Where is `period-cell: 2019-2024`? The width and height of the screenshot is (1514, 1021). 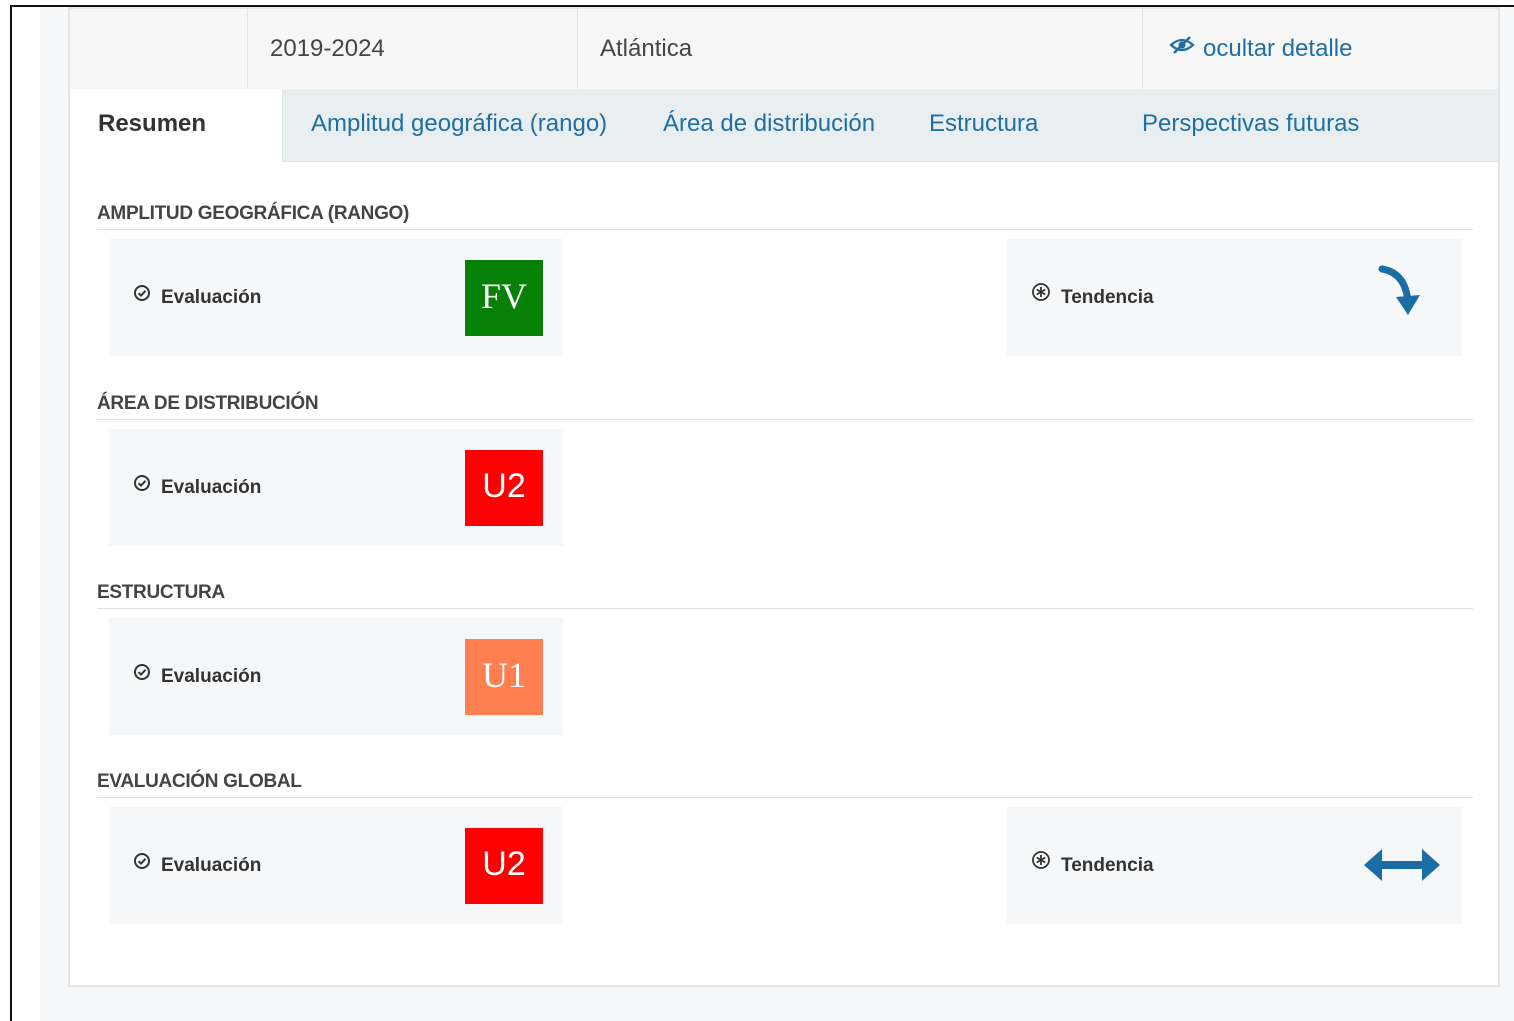
period-cell: 2019-2024 is located at coordinates (413, 49).